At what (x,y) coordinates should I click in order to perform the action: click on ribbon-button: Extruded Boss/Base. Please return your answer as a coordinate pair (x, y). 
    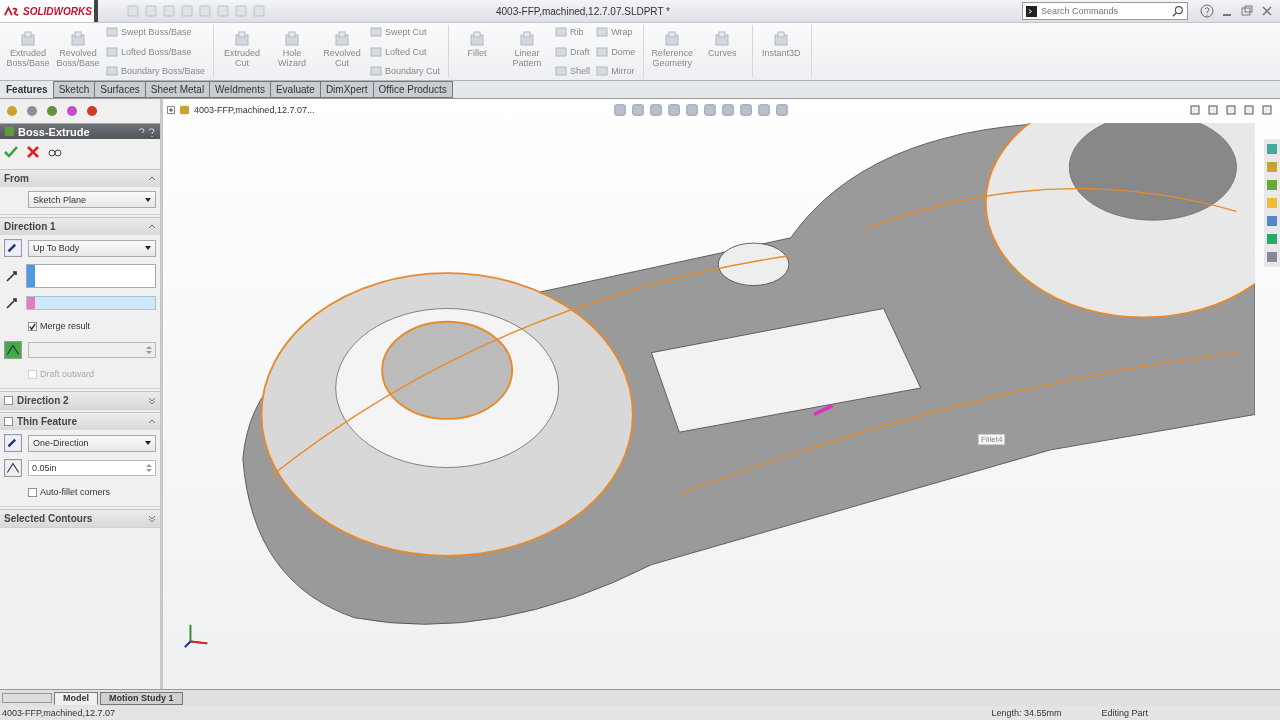
    Looking at the image, I should click on (28, 51).